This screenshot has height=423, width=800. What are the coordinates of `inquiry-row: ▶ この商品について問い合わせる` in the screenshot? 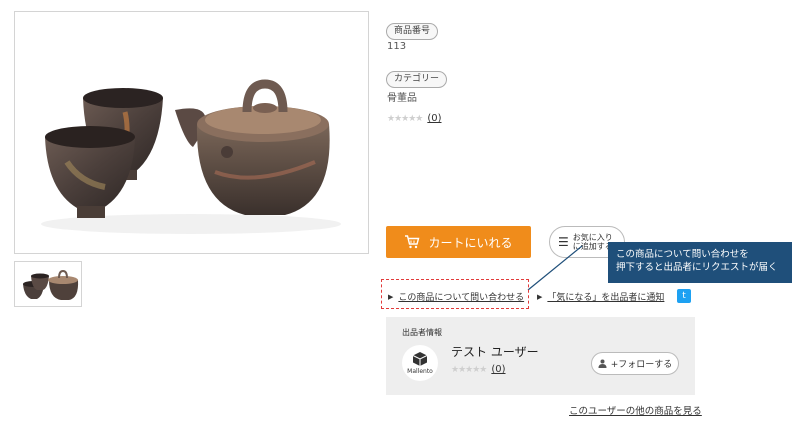 It's located at (456, 297).